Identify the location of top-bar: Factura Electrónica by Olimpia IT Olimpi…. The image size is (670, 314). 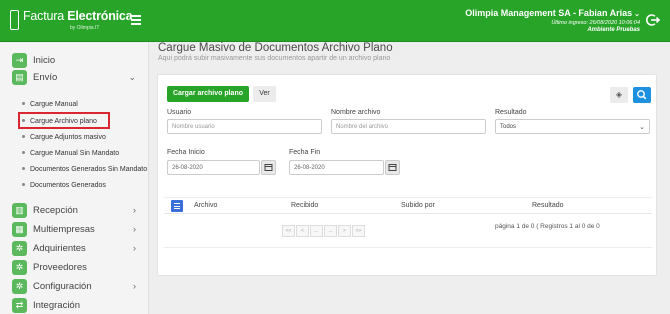
(335, 21).